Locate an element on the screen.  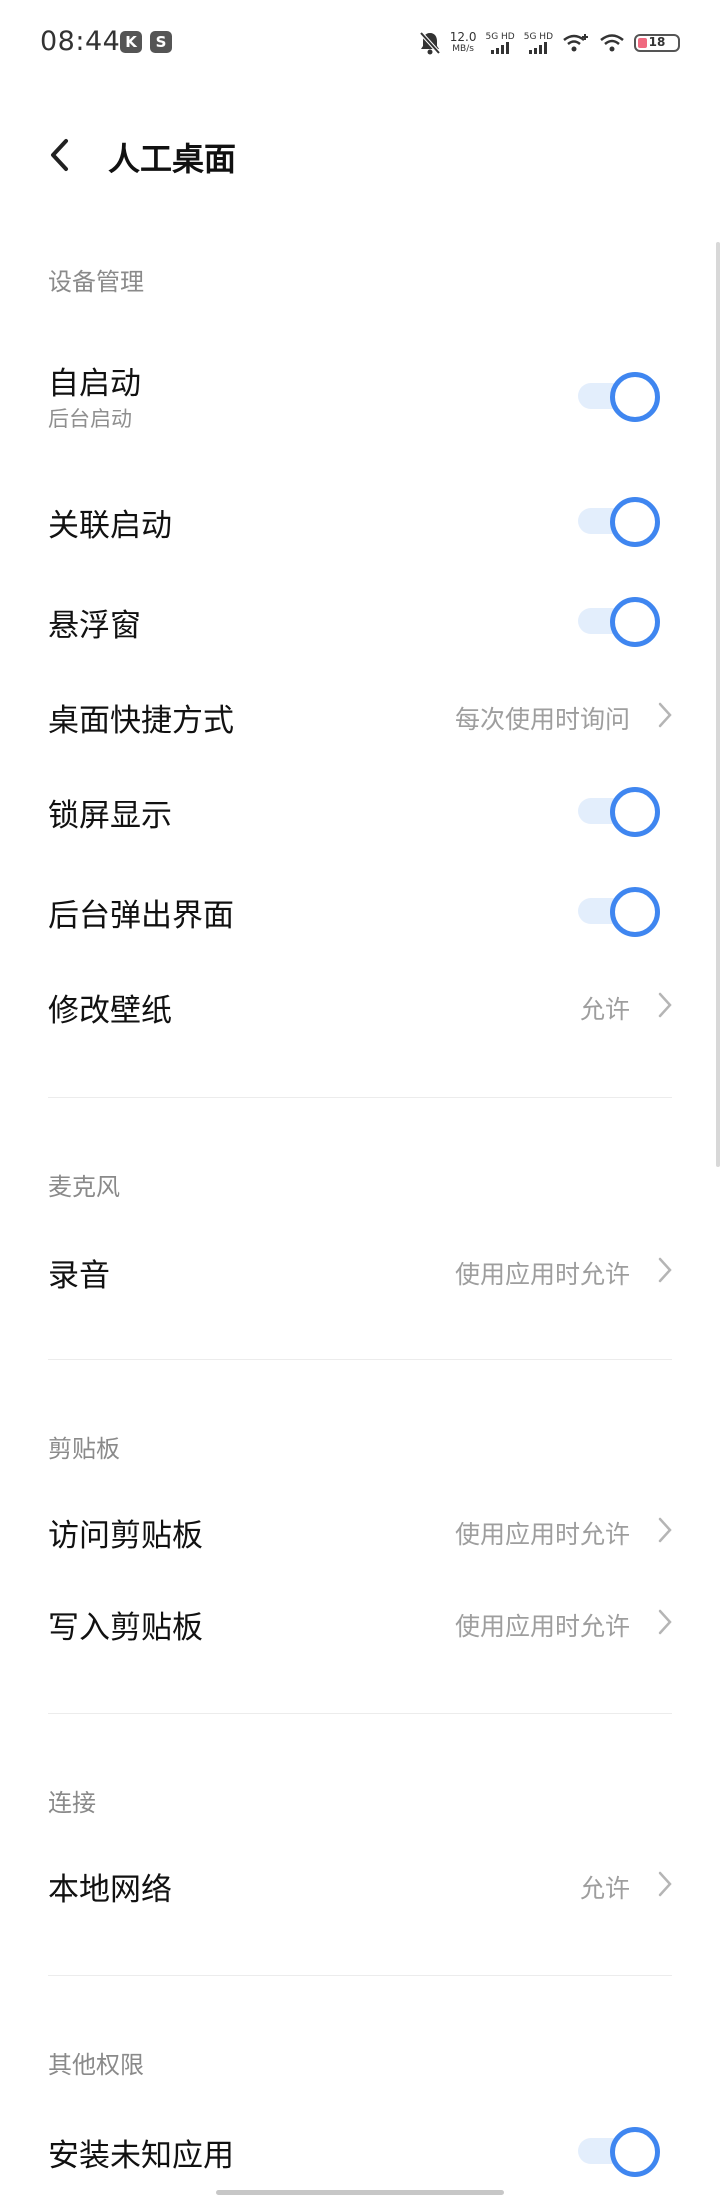
install-unknown-apps-toggle is located at coordinates (619, 2151).